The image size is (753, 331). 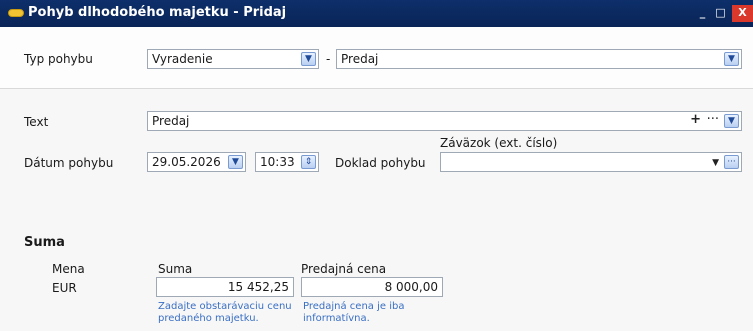 What do you see at coordinates (171, 121) in the screenshot?
I see `text-value: Predaj` at bounding box center [171, 121].